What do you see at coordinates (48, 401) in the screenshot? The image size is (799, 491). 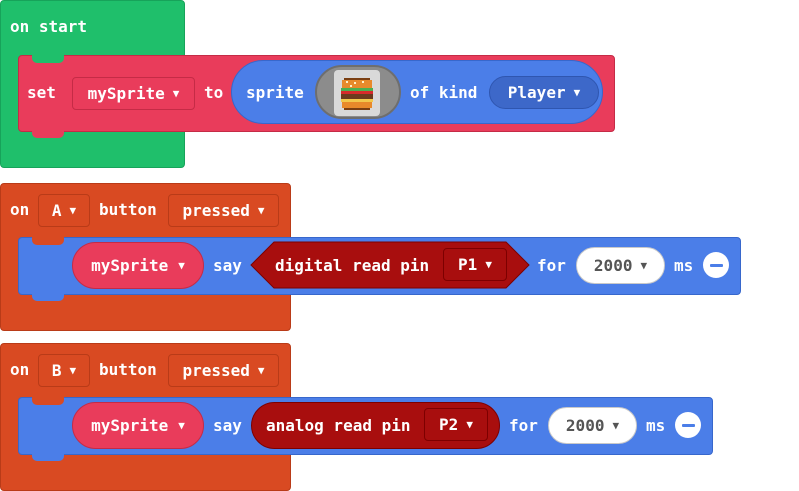 I see `say-b-notch` at bounding box center [48, 401].